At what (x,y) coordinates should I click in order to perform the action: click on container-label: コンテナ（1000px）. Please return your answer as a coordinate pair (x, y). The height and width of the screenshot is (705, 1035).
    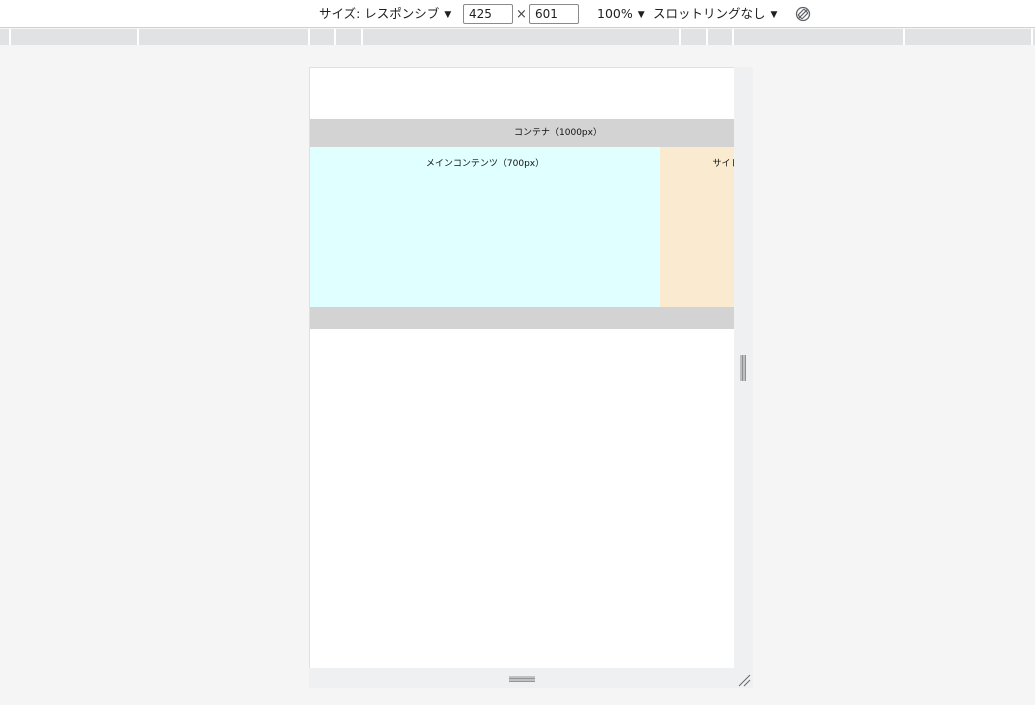
    Looking at the image, I should click on (558, 133).